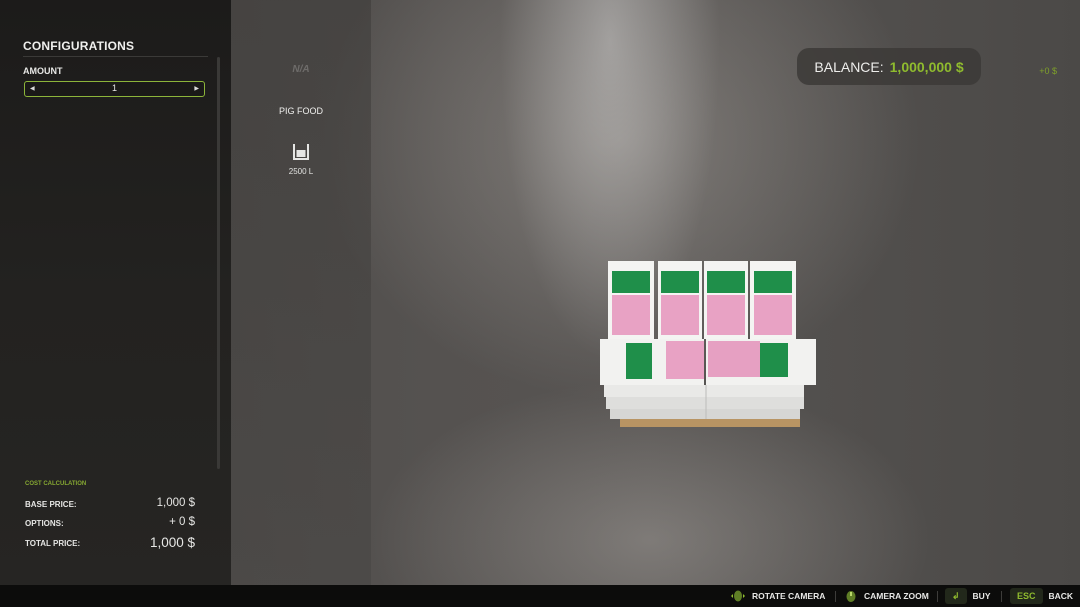  Describe the element at coordinates (56, 484) in the screenshot. I see `cost-calculation-title: COST CALCULATION` at that location.